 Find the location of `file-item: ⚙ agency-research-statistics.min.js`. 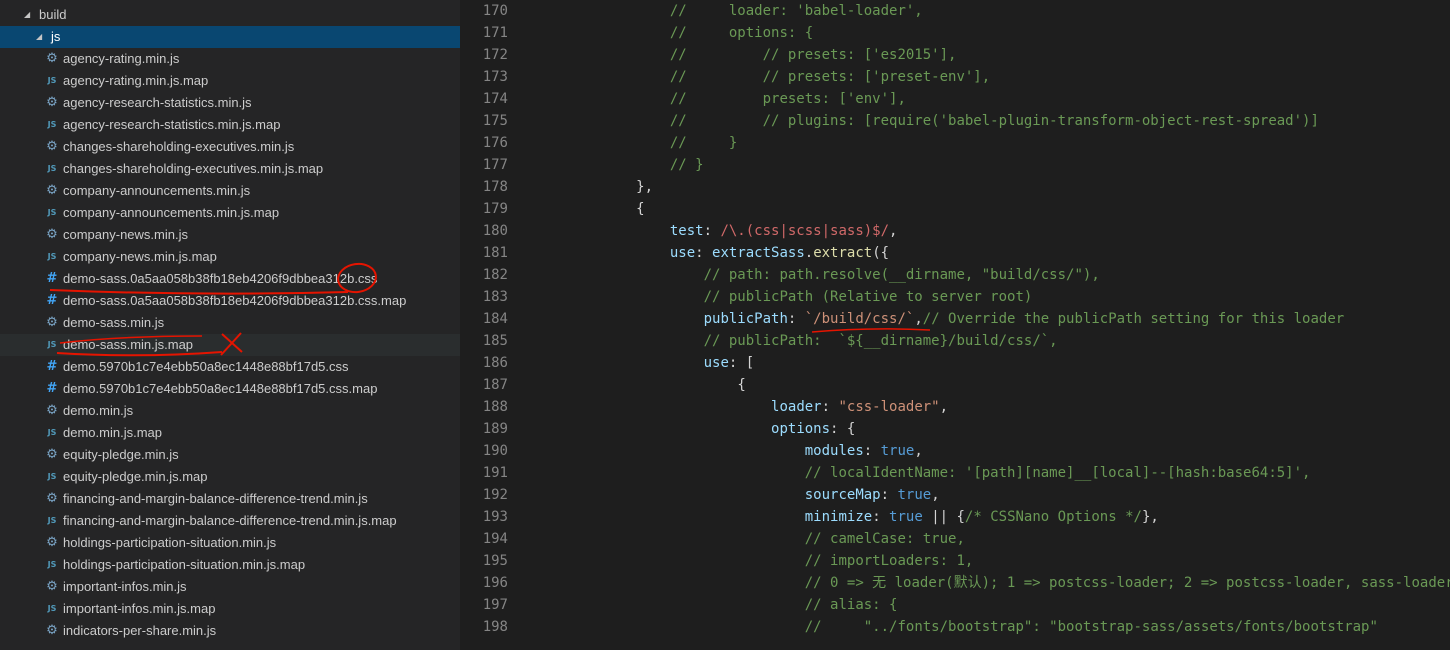

file-item: ⚙ agency-research-statistics.min.js is located at coordinates (230, 103).